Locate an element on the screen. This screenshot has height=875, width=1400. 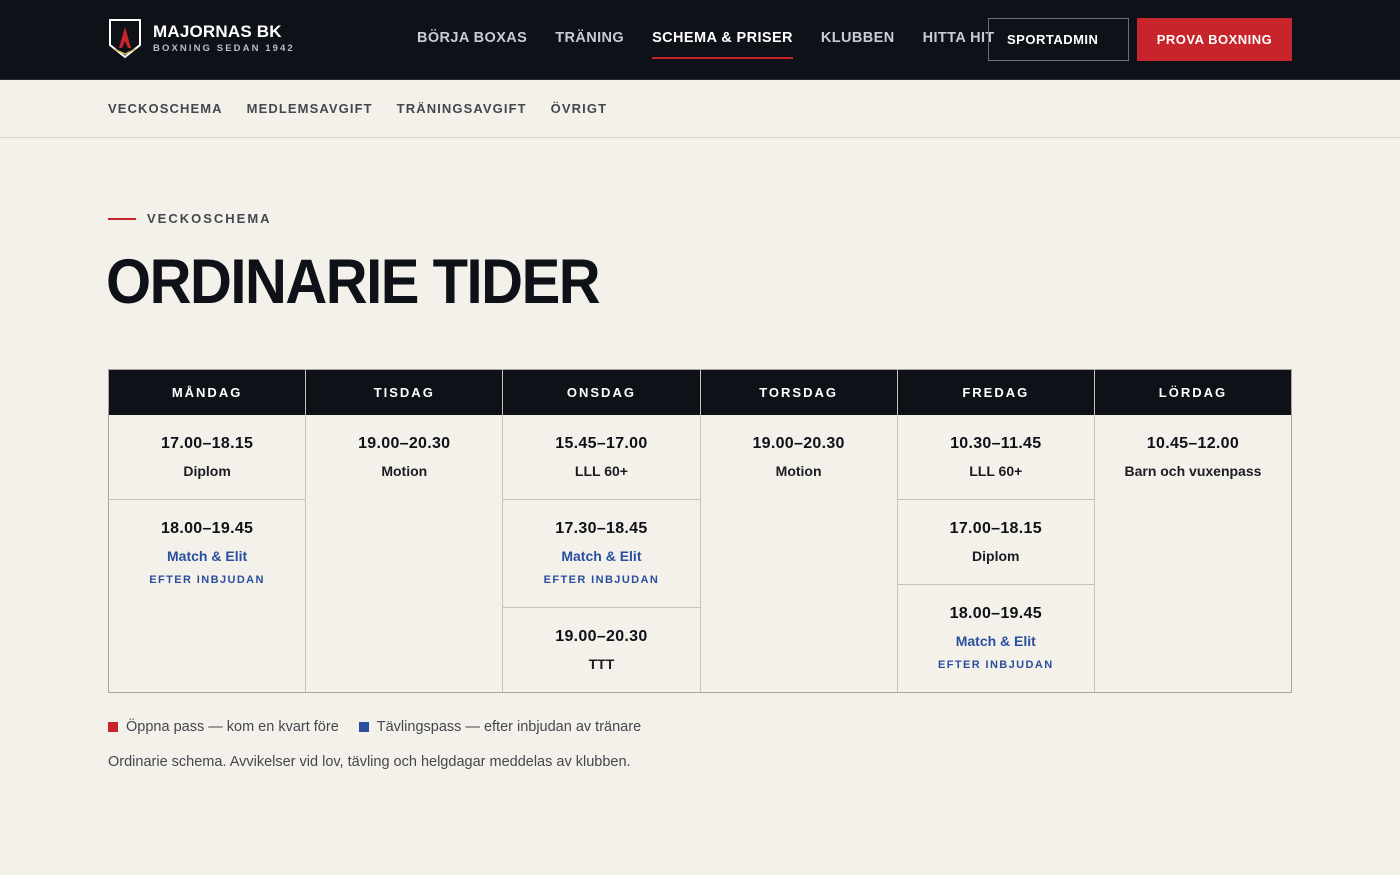
slot-time: 15.45–17.00 is located at coordinates (601, 443).